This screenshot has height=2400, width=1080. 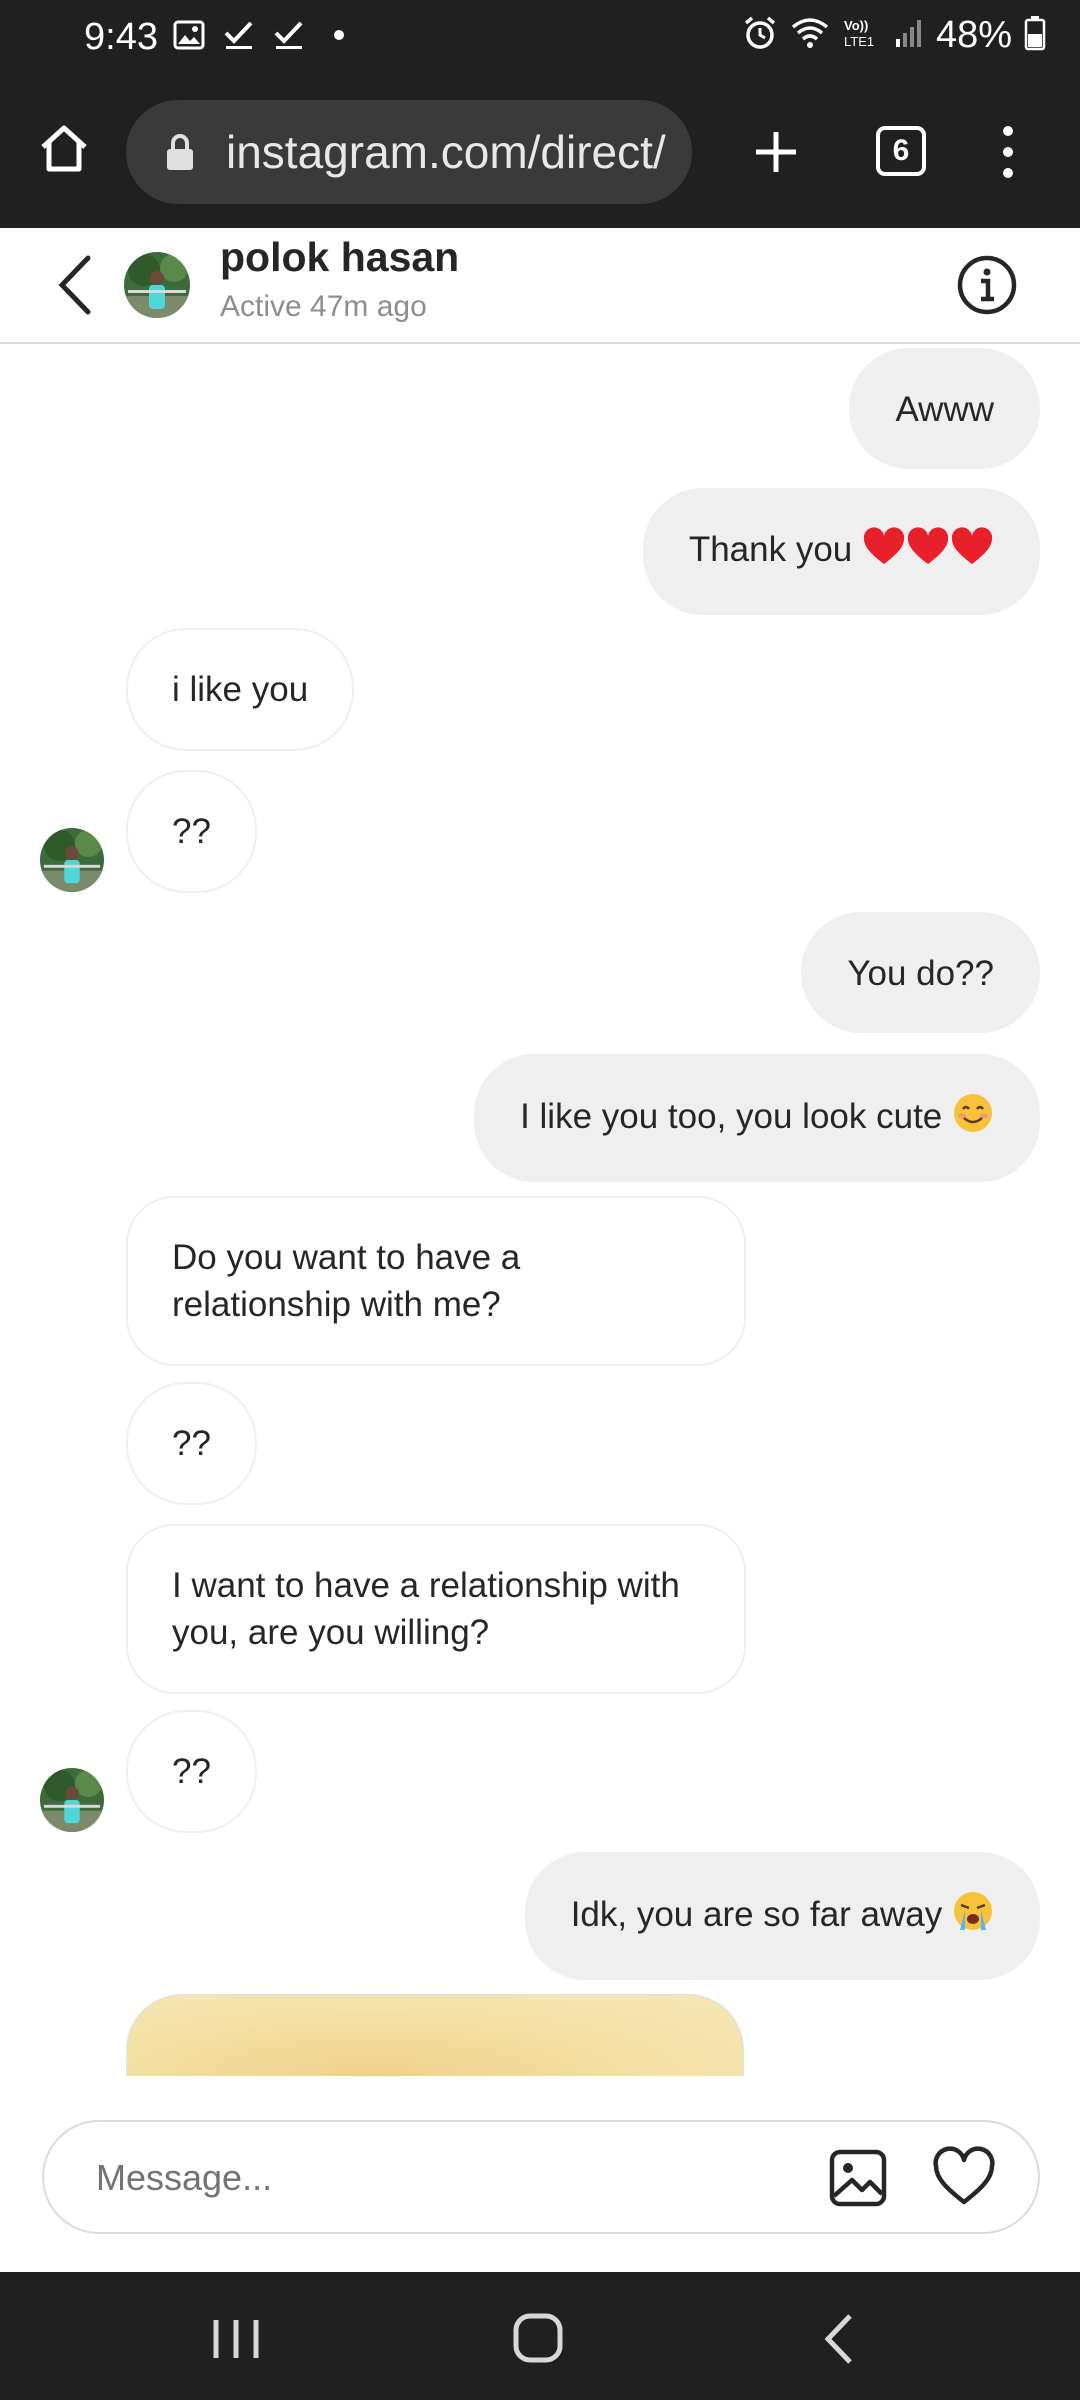 I want to click on battery-percent: 48%, so click(x=973, y=35).